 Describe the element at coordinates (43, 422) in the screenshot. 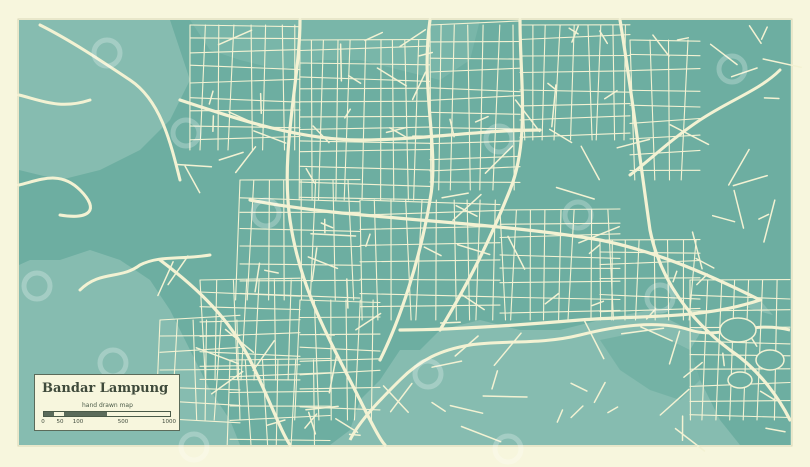

I see `scale-label: 0` at that location.